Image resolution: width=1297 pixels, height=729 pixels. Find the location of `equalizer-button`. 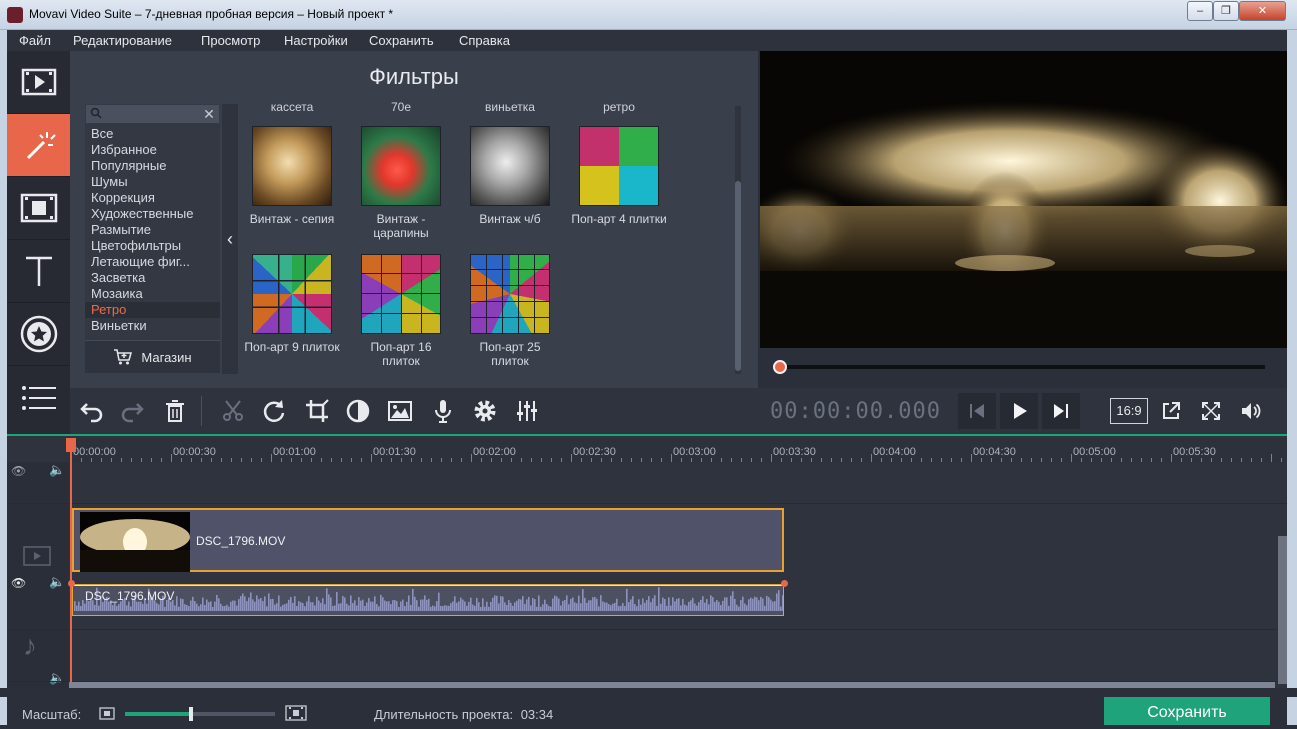

equalizer-button is located at coordinates (527, 411).